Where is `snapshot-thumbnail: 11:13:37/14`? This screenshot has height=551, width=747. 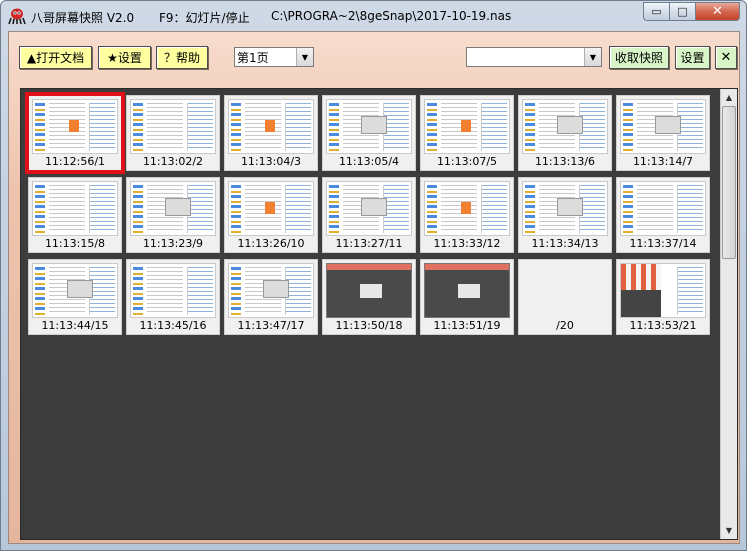 snapshot-thumbnail: 11:13:37/14 is located at coordinates (663, 215).